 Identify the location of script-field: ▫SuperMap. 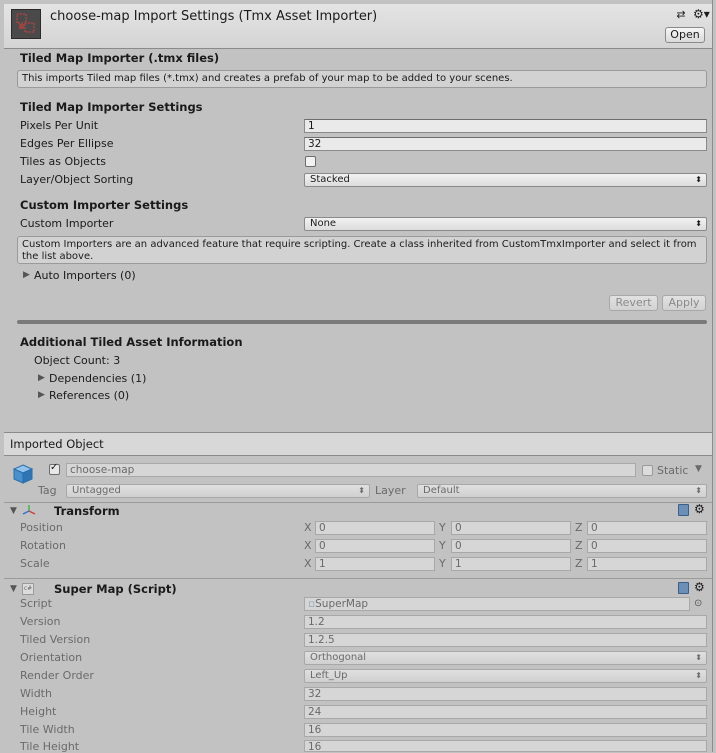
(497, 604).